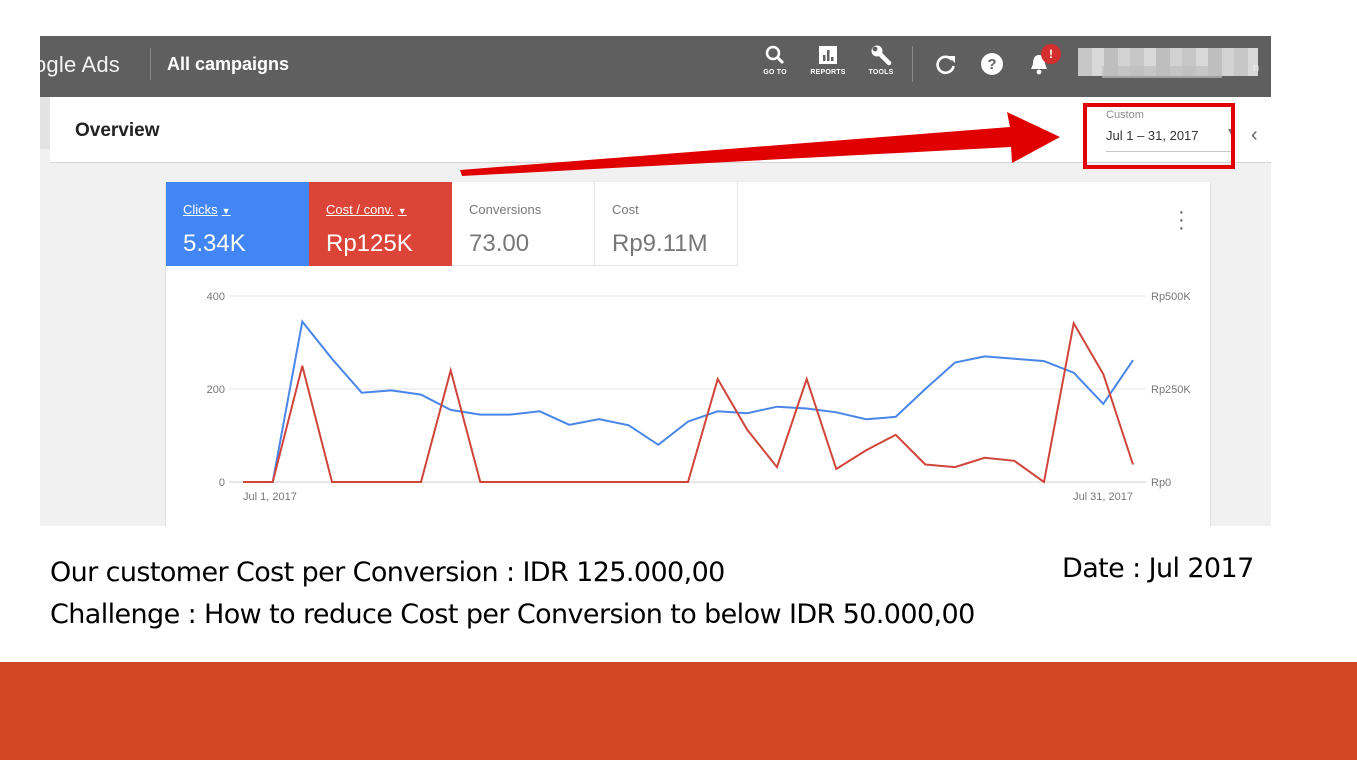  Describe the element at coordinates (678, 711) in the screenshot. I see `footer-band` at that location.